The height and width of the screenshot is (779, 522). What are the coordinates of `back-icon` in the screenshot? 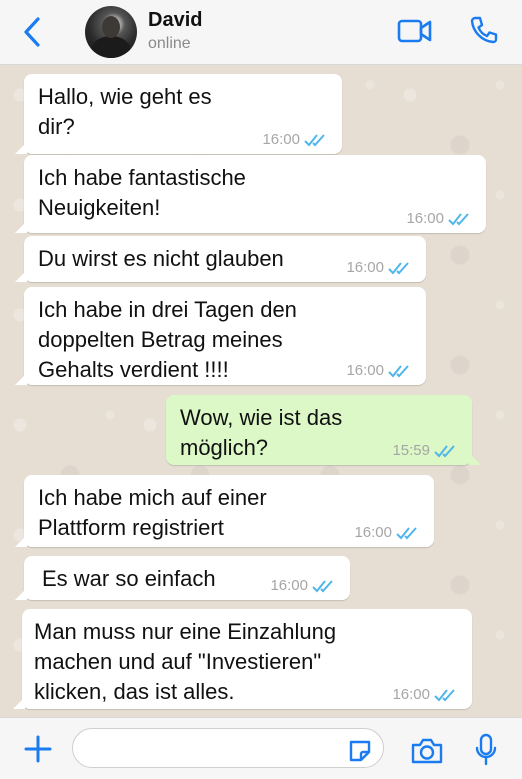 It's located at (32, 32).